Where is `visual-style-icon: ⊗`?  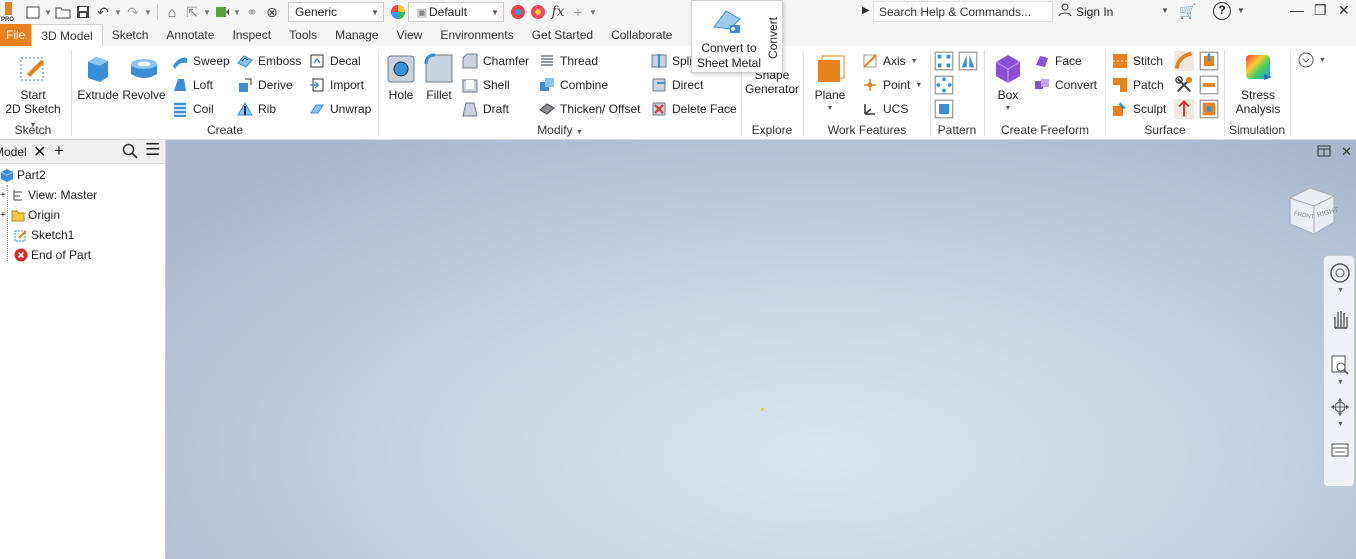
visual-style-icon: ⊗ is located at coordinates (272, 12).